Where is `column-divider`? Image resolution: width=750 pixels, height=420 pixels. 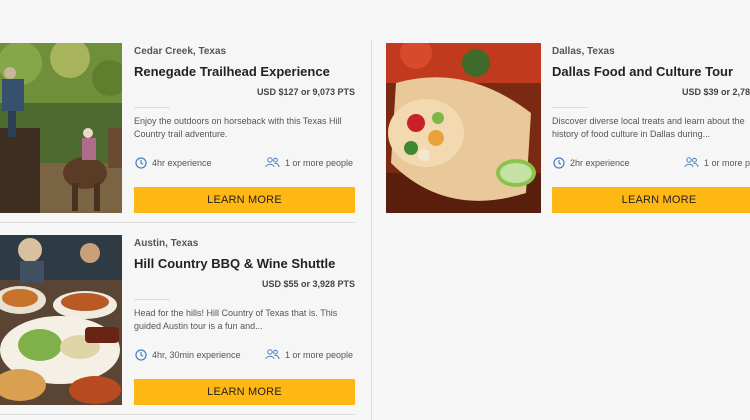 column-divider is located at coordinates (371, 230).